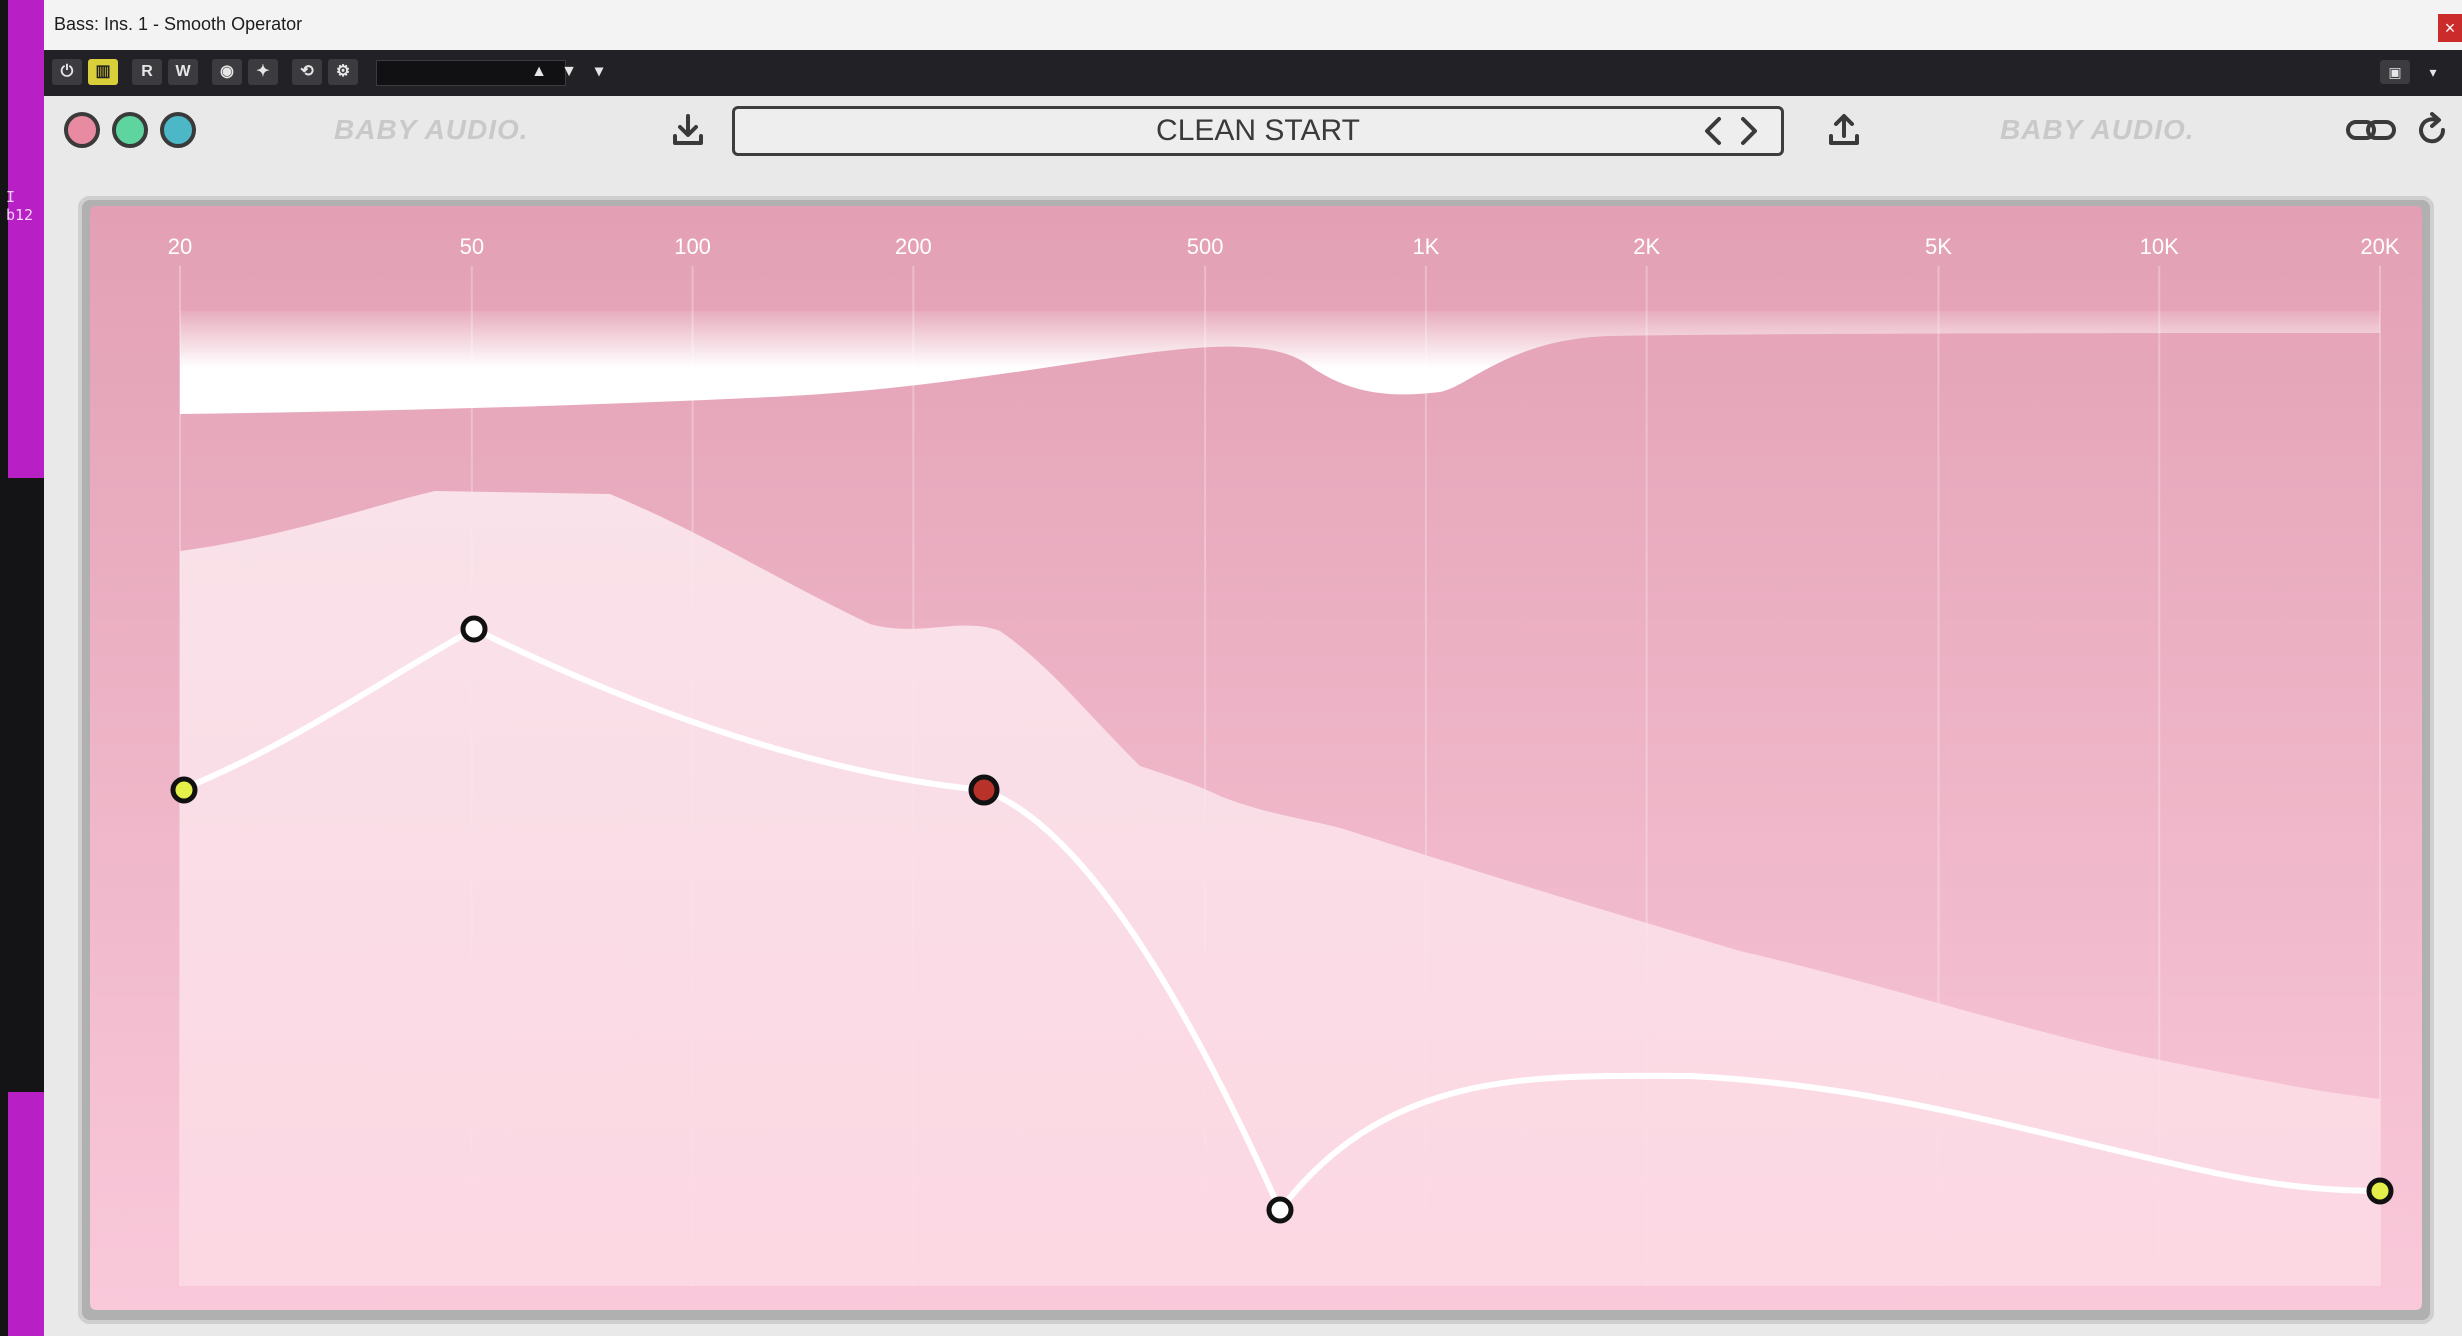 The width and height of the screenshot is (2462, 1336). I want to click on export-preset-icon, so click(1844, 130).